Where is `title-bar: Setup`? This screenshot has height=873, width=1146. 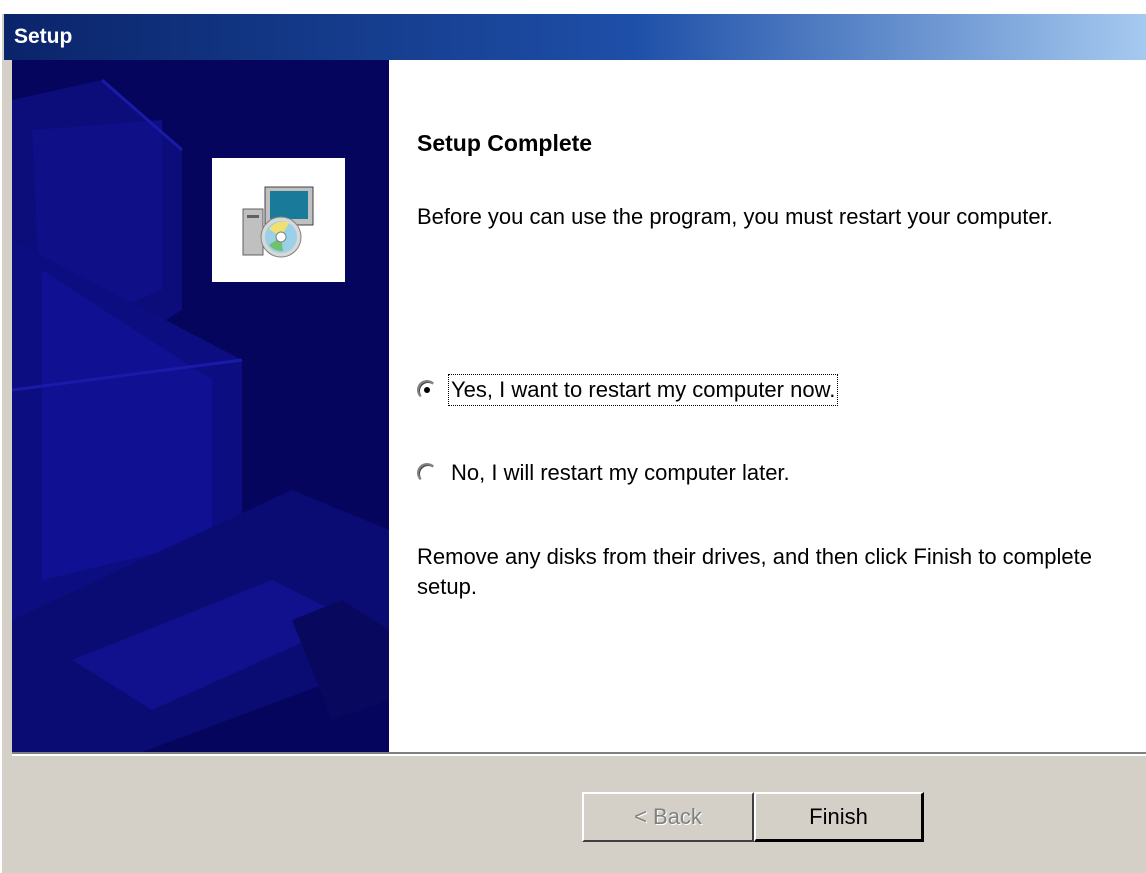 title-bar: Setup is located at coordinates (575, 37).